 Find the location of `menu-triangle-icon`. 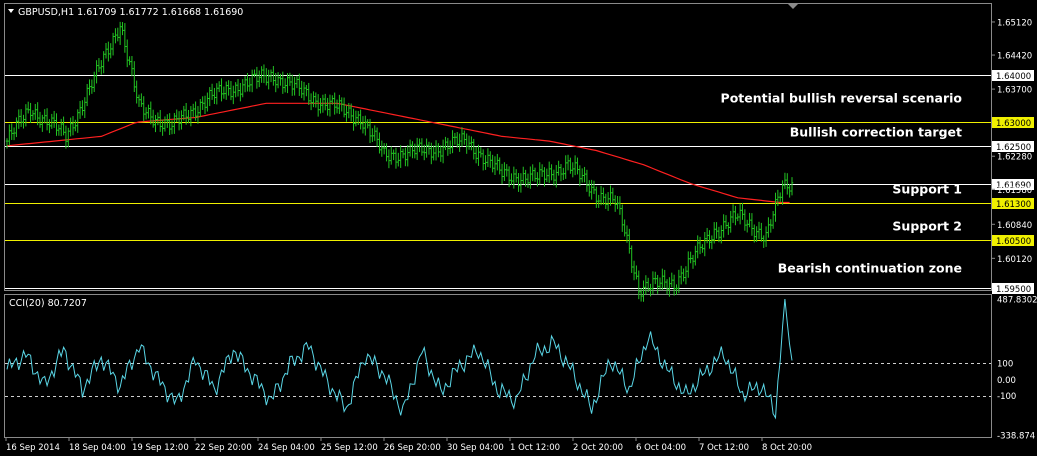

menu-triangle-icon is located at coordinates (11, 11).